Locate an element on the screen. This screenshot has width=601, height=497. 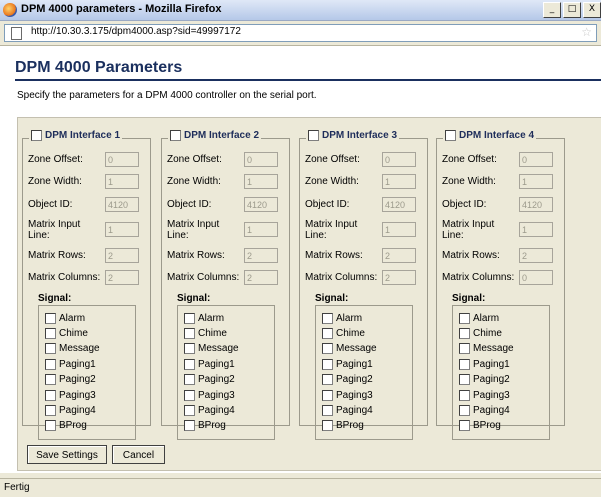
interface-enable-toggle: DPM Interface 2 is located at coordinates (215, 135).